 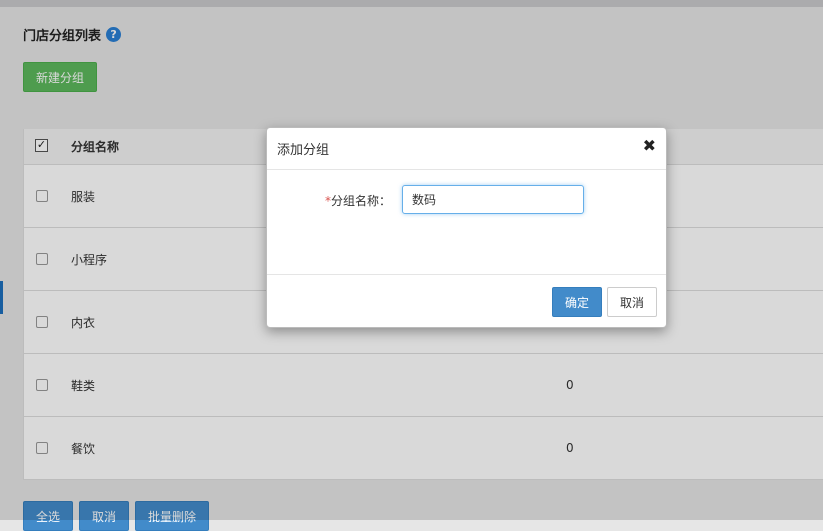 What do you see at coordinates (493, 199) in the screenshot?
I see `group-name-input` at bounding box center [493, 199].